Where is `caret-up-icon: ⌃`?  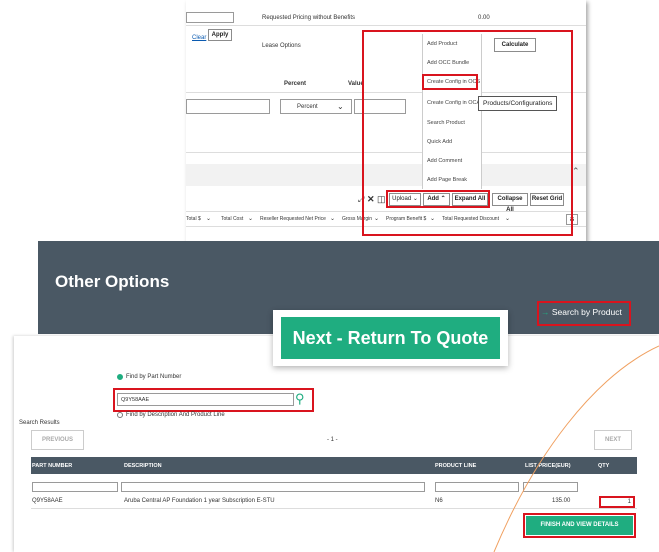 caret-up-icon: ⌃ is located at coordinates (576, 171).